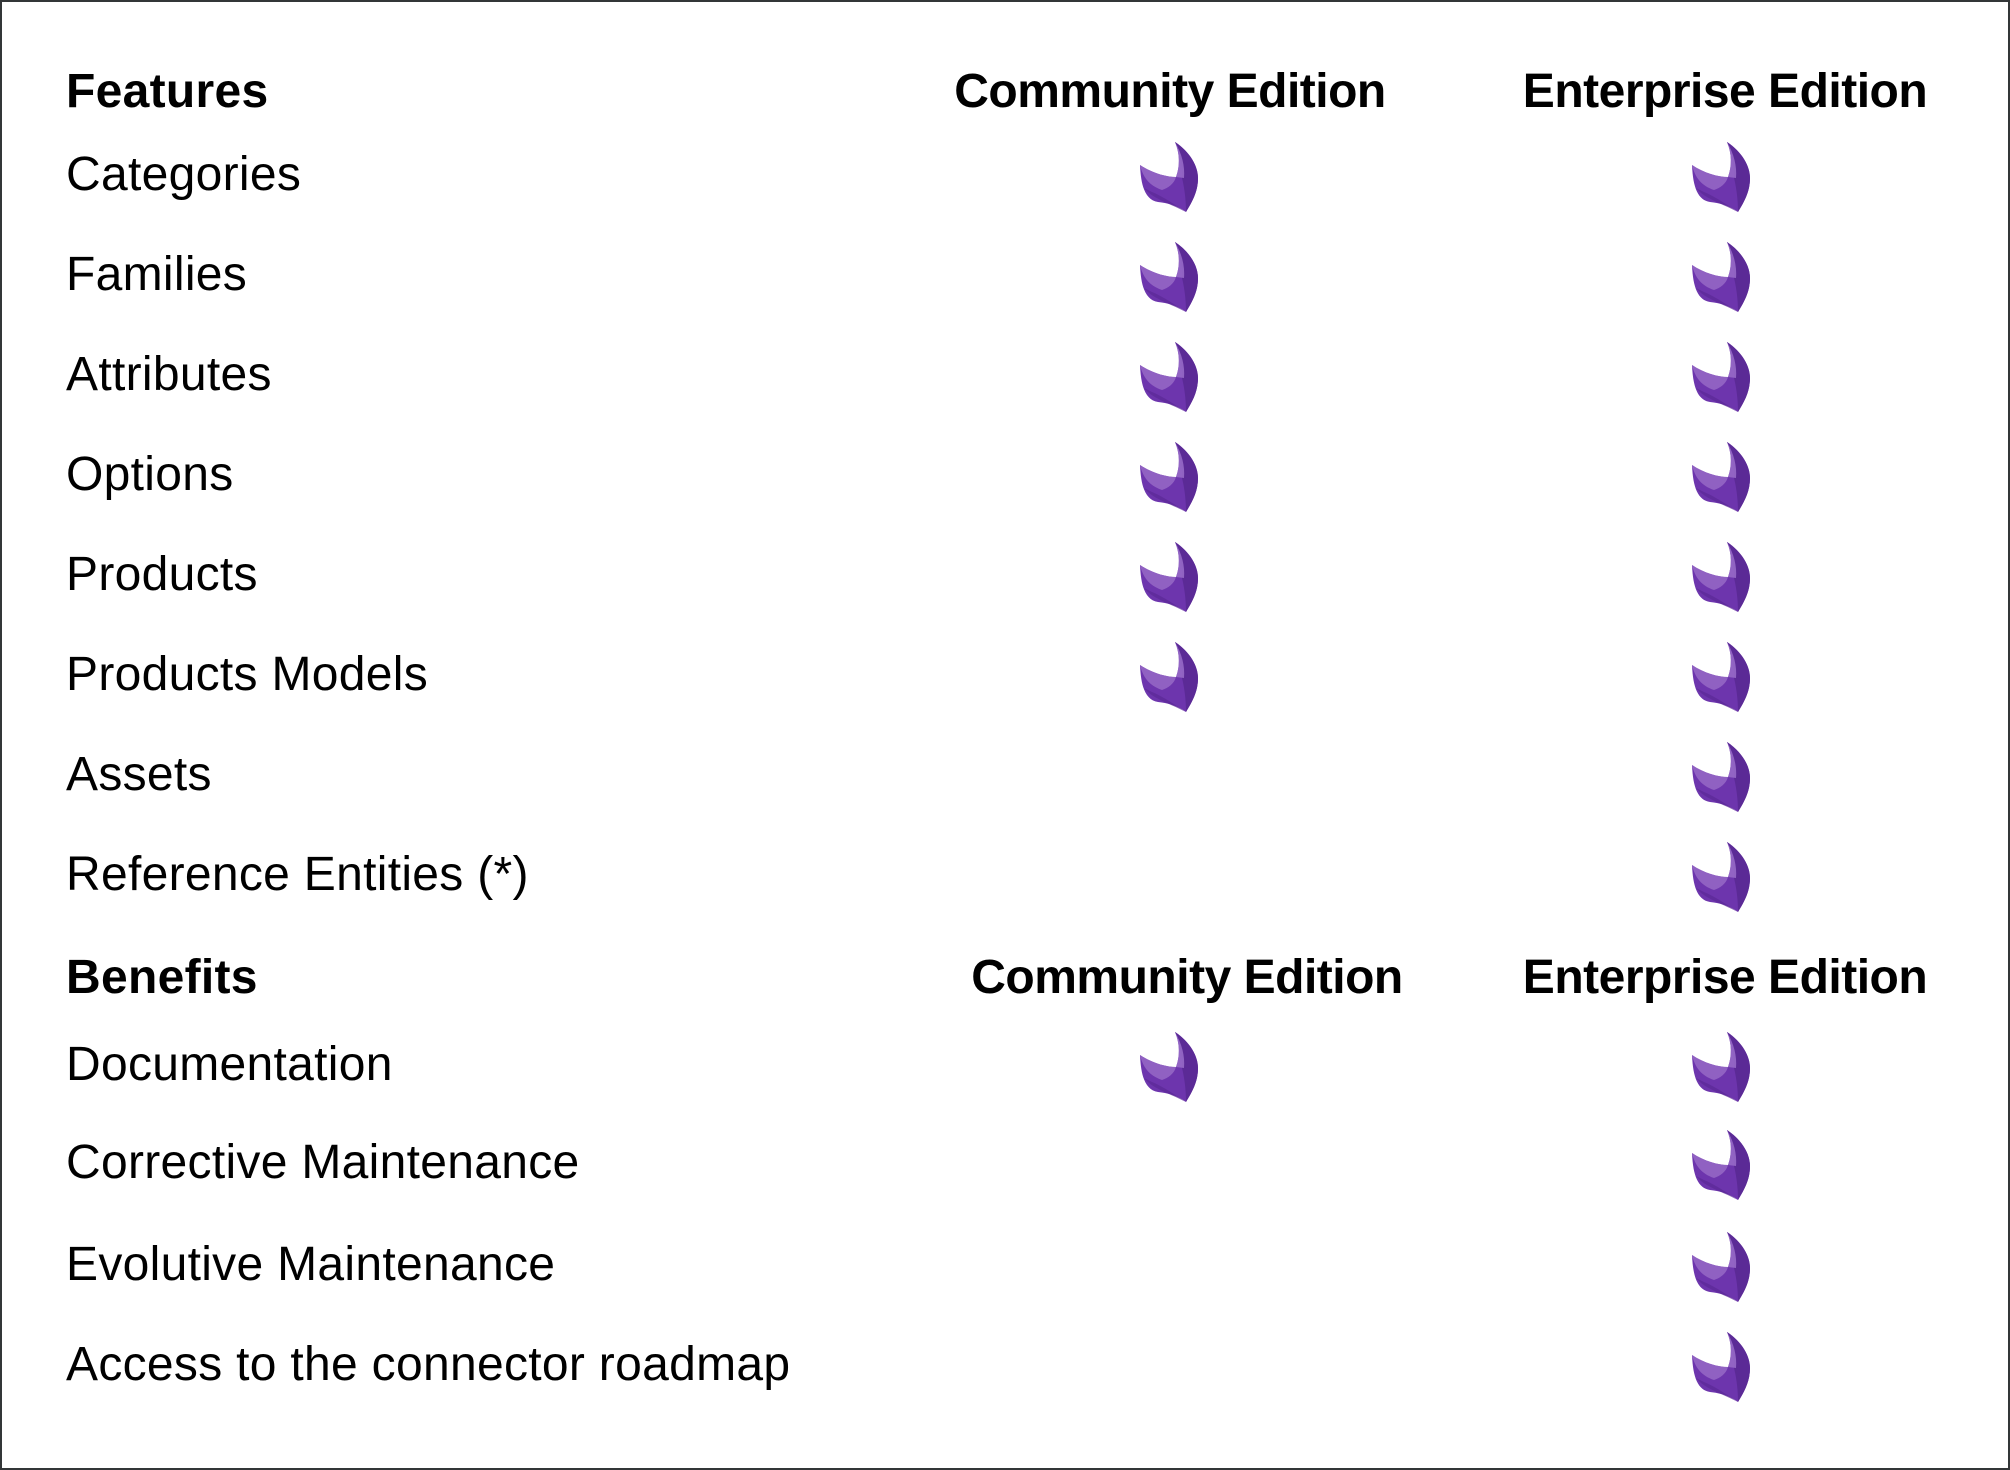 The image size is (2010, 1470). What do you see at coordinates (162, 977) in the screenshot?
I see `benefits-header: Benefits` at bounding box center [162, 977].